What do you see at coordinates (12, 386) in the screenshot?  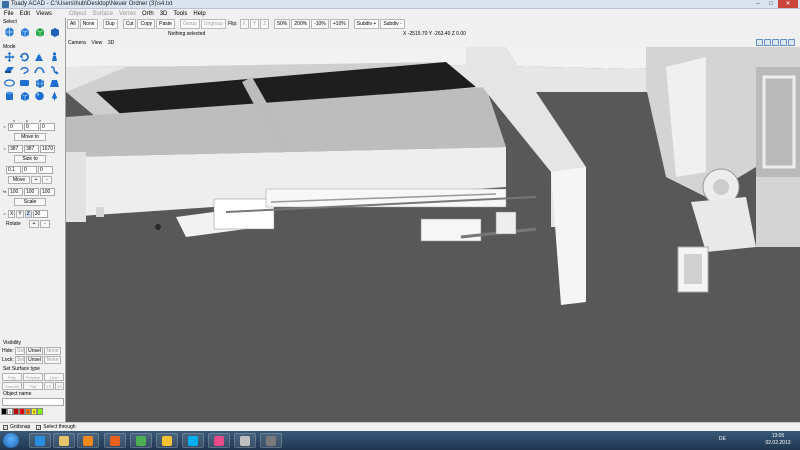 I see `surface-smooth-button: Smooth` at bounding box center [12, 386].